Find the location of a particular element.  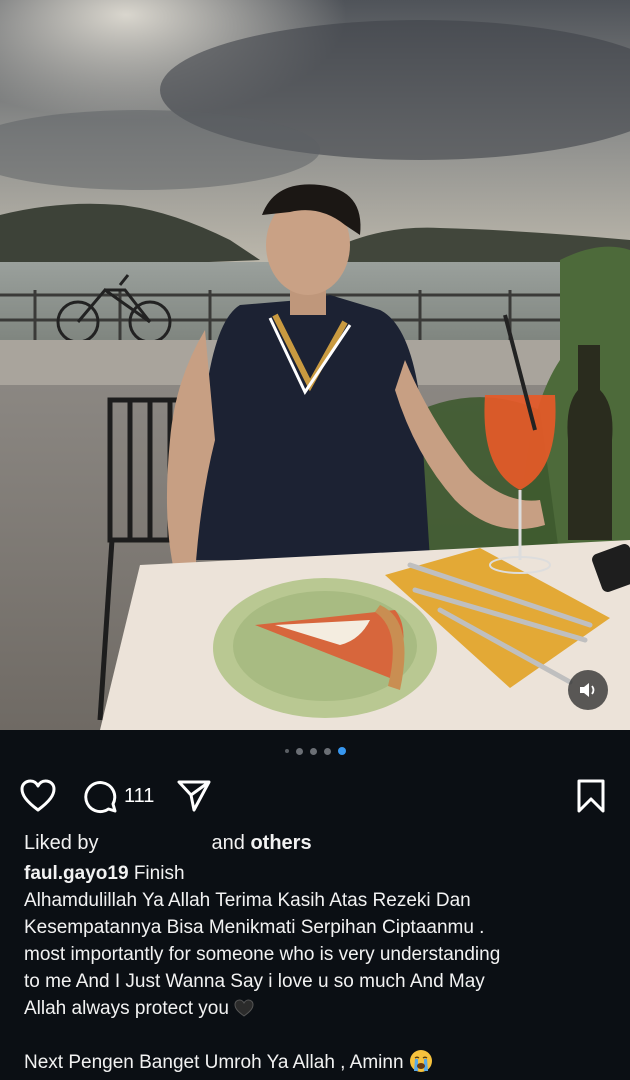

audio-toggle-button is located at coordinates (588, 690).